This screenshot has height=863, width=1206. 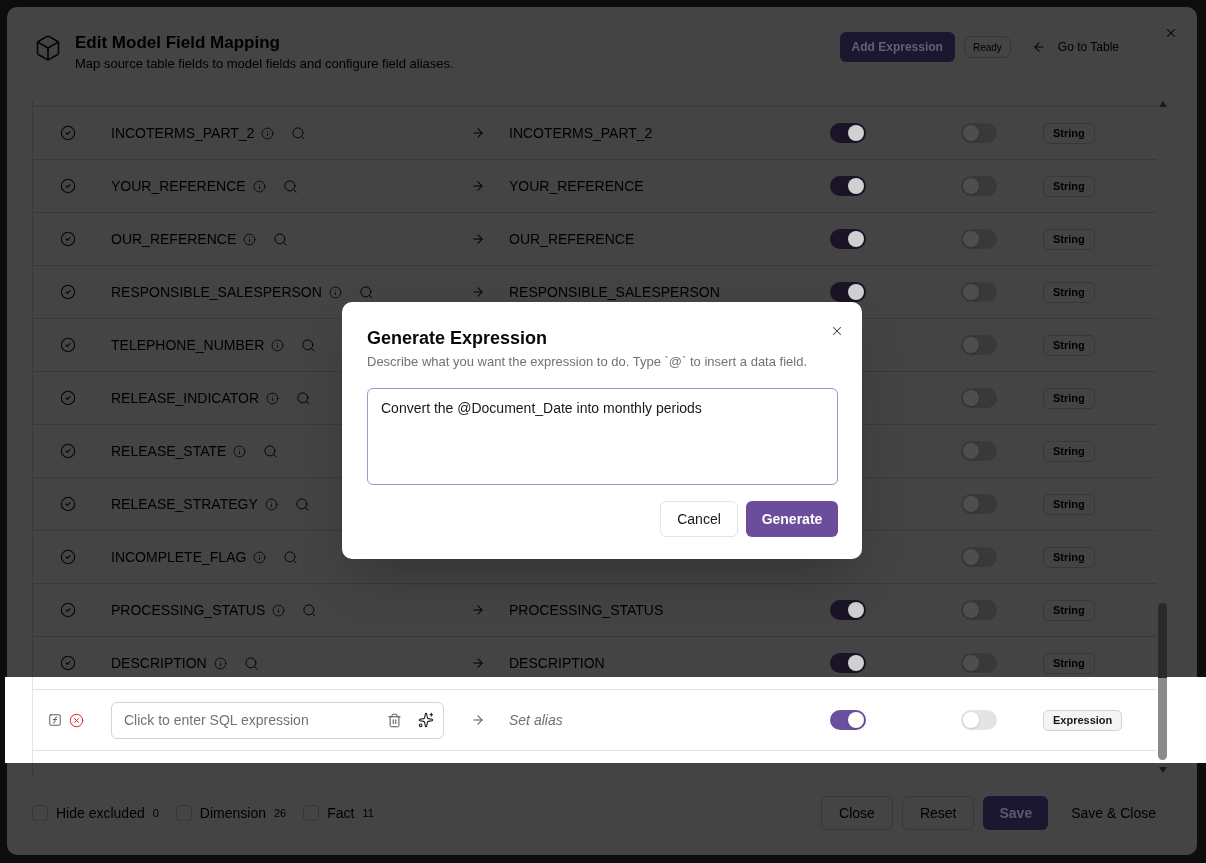 What do you see at coordinates (280, 813) in the screenshot?
I see `filter-count: 26` at bounding box center [280, 813].